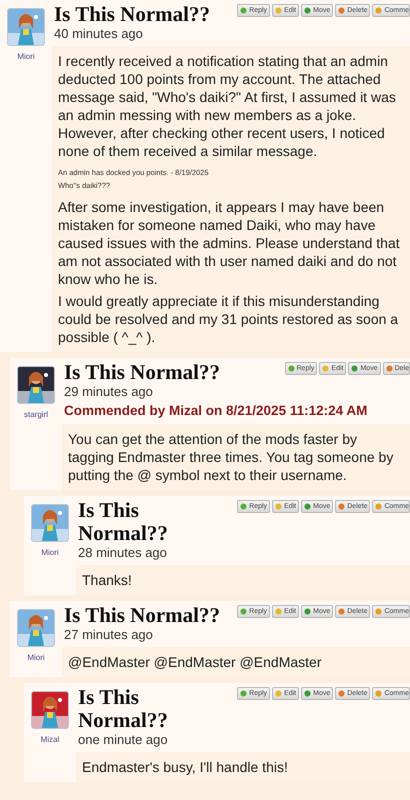  Describe the element at coordinates (107, 580) in the screenshot. I see `post-paragraph: Thanks!` at that location.